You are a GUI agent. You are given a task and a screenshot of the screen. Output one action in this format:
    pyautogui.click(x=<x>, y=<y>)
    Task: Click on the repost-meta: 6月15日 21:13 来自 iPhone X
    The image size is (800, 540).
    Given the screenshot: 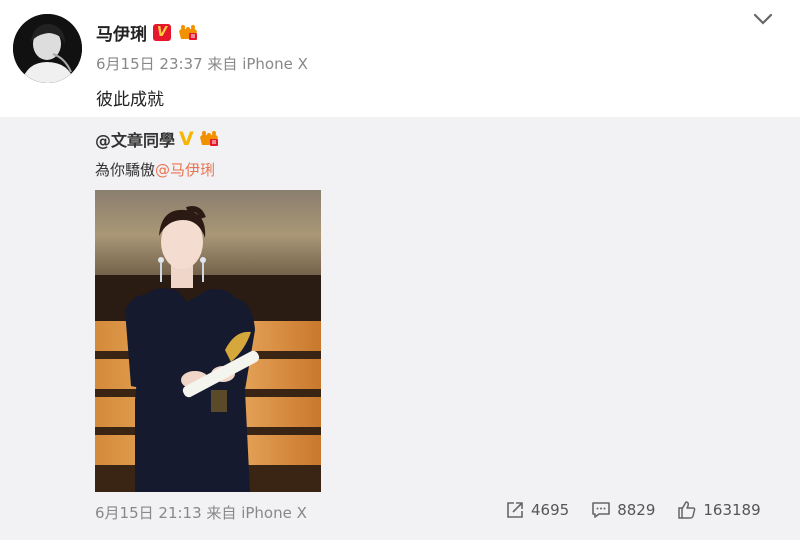 What is the action you would take?
    pyautogui.click(x=201, y=512)
    